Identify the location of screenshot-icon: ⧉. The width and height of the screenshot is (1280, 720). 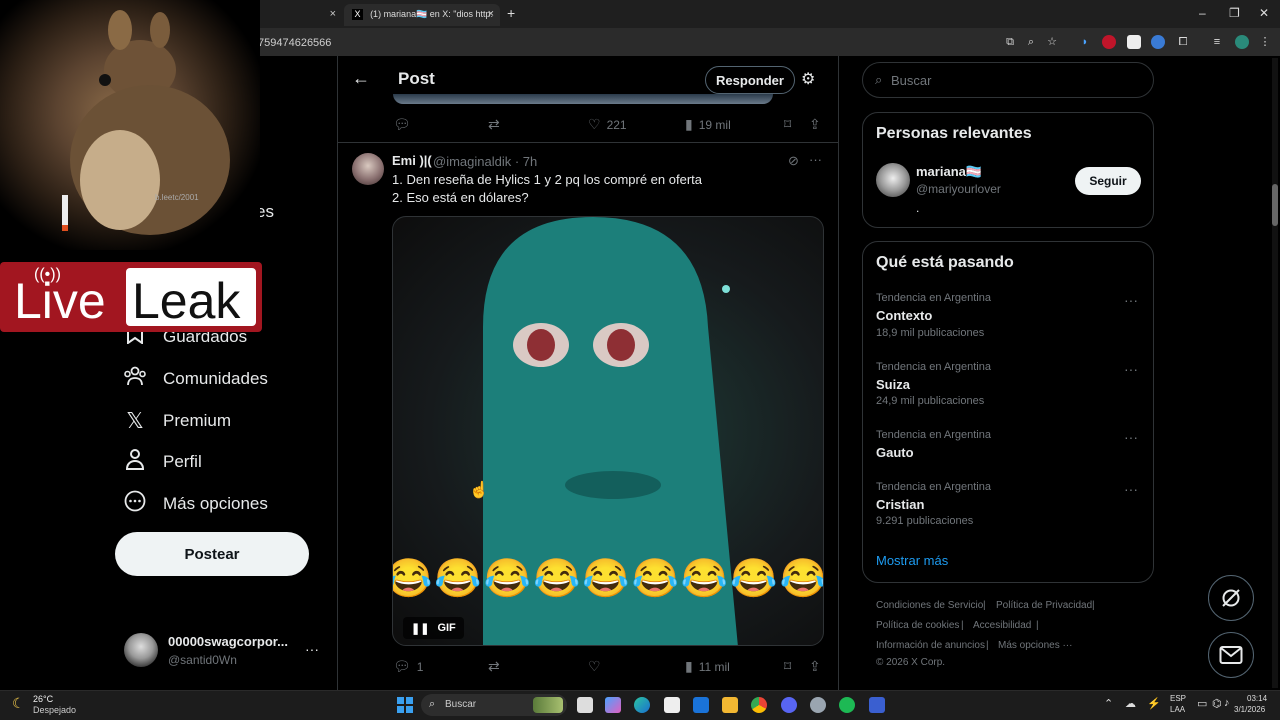
(1010, 42).